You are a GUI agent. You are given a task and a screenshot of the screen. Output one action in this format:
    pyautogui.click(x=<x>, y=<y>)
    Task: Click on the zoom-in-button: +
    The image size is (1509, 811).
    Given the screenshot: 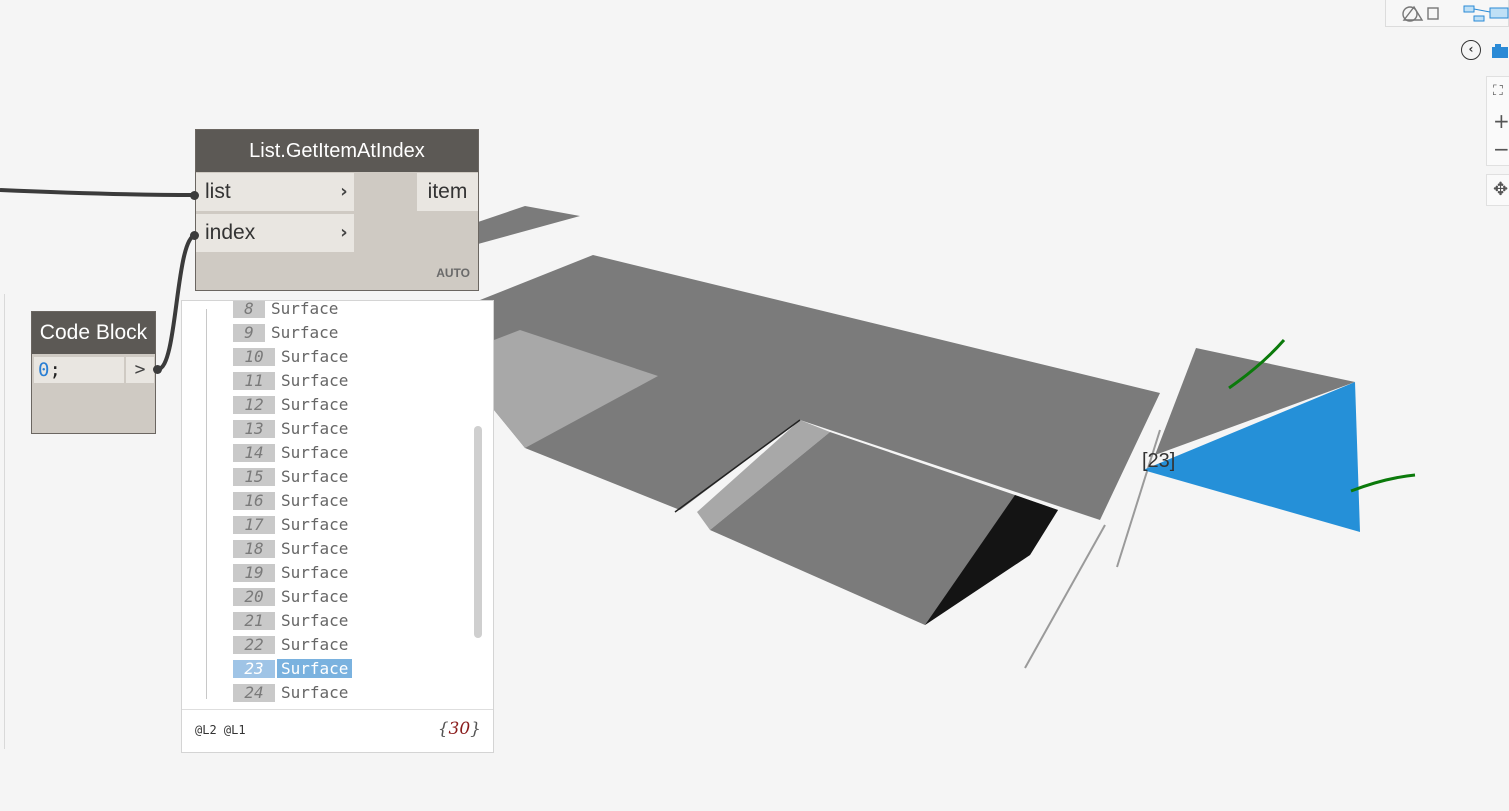 What is the action you would take?
    pyautogui.click(x=1501, y=121)
    